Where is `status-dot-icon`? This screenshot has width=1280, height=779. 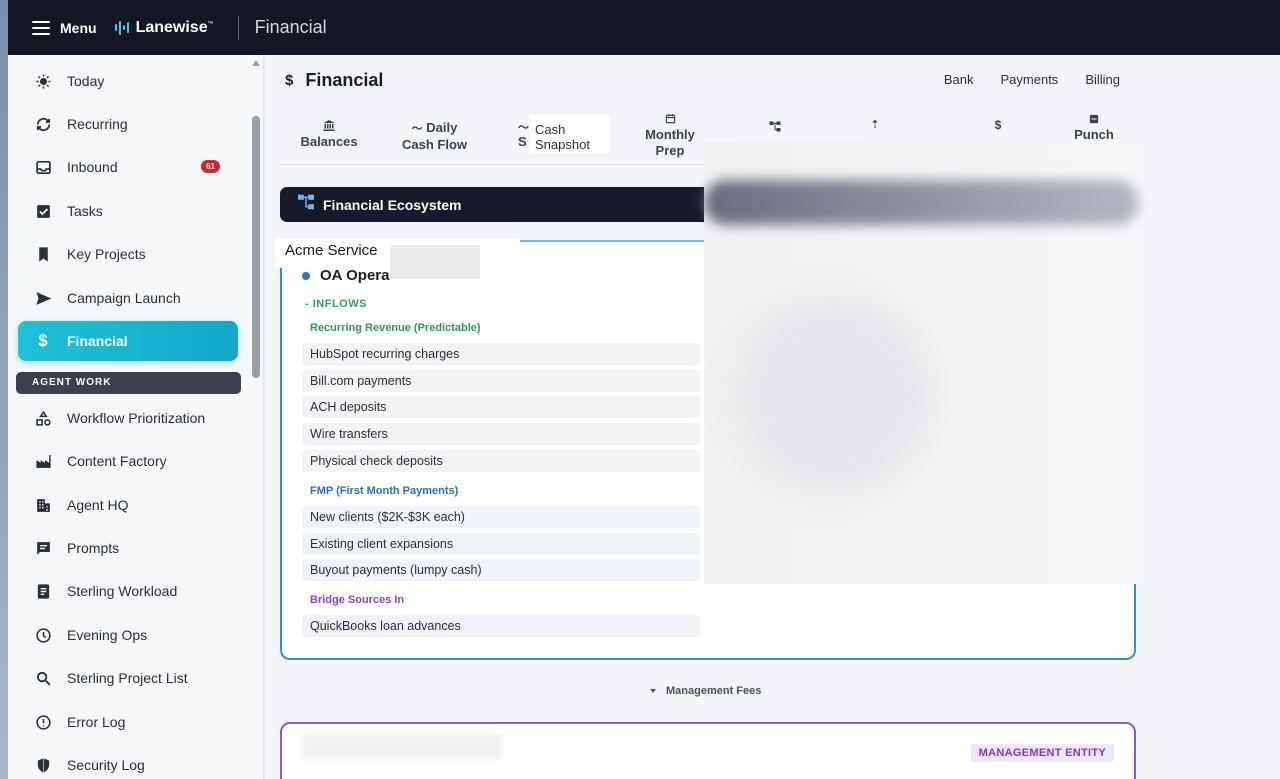
status-dot-icon is located at coordinates (306, 275).